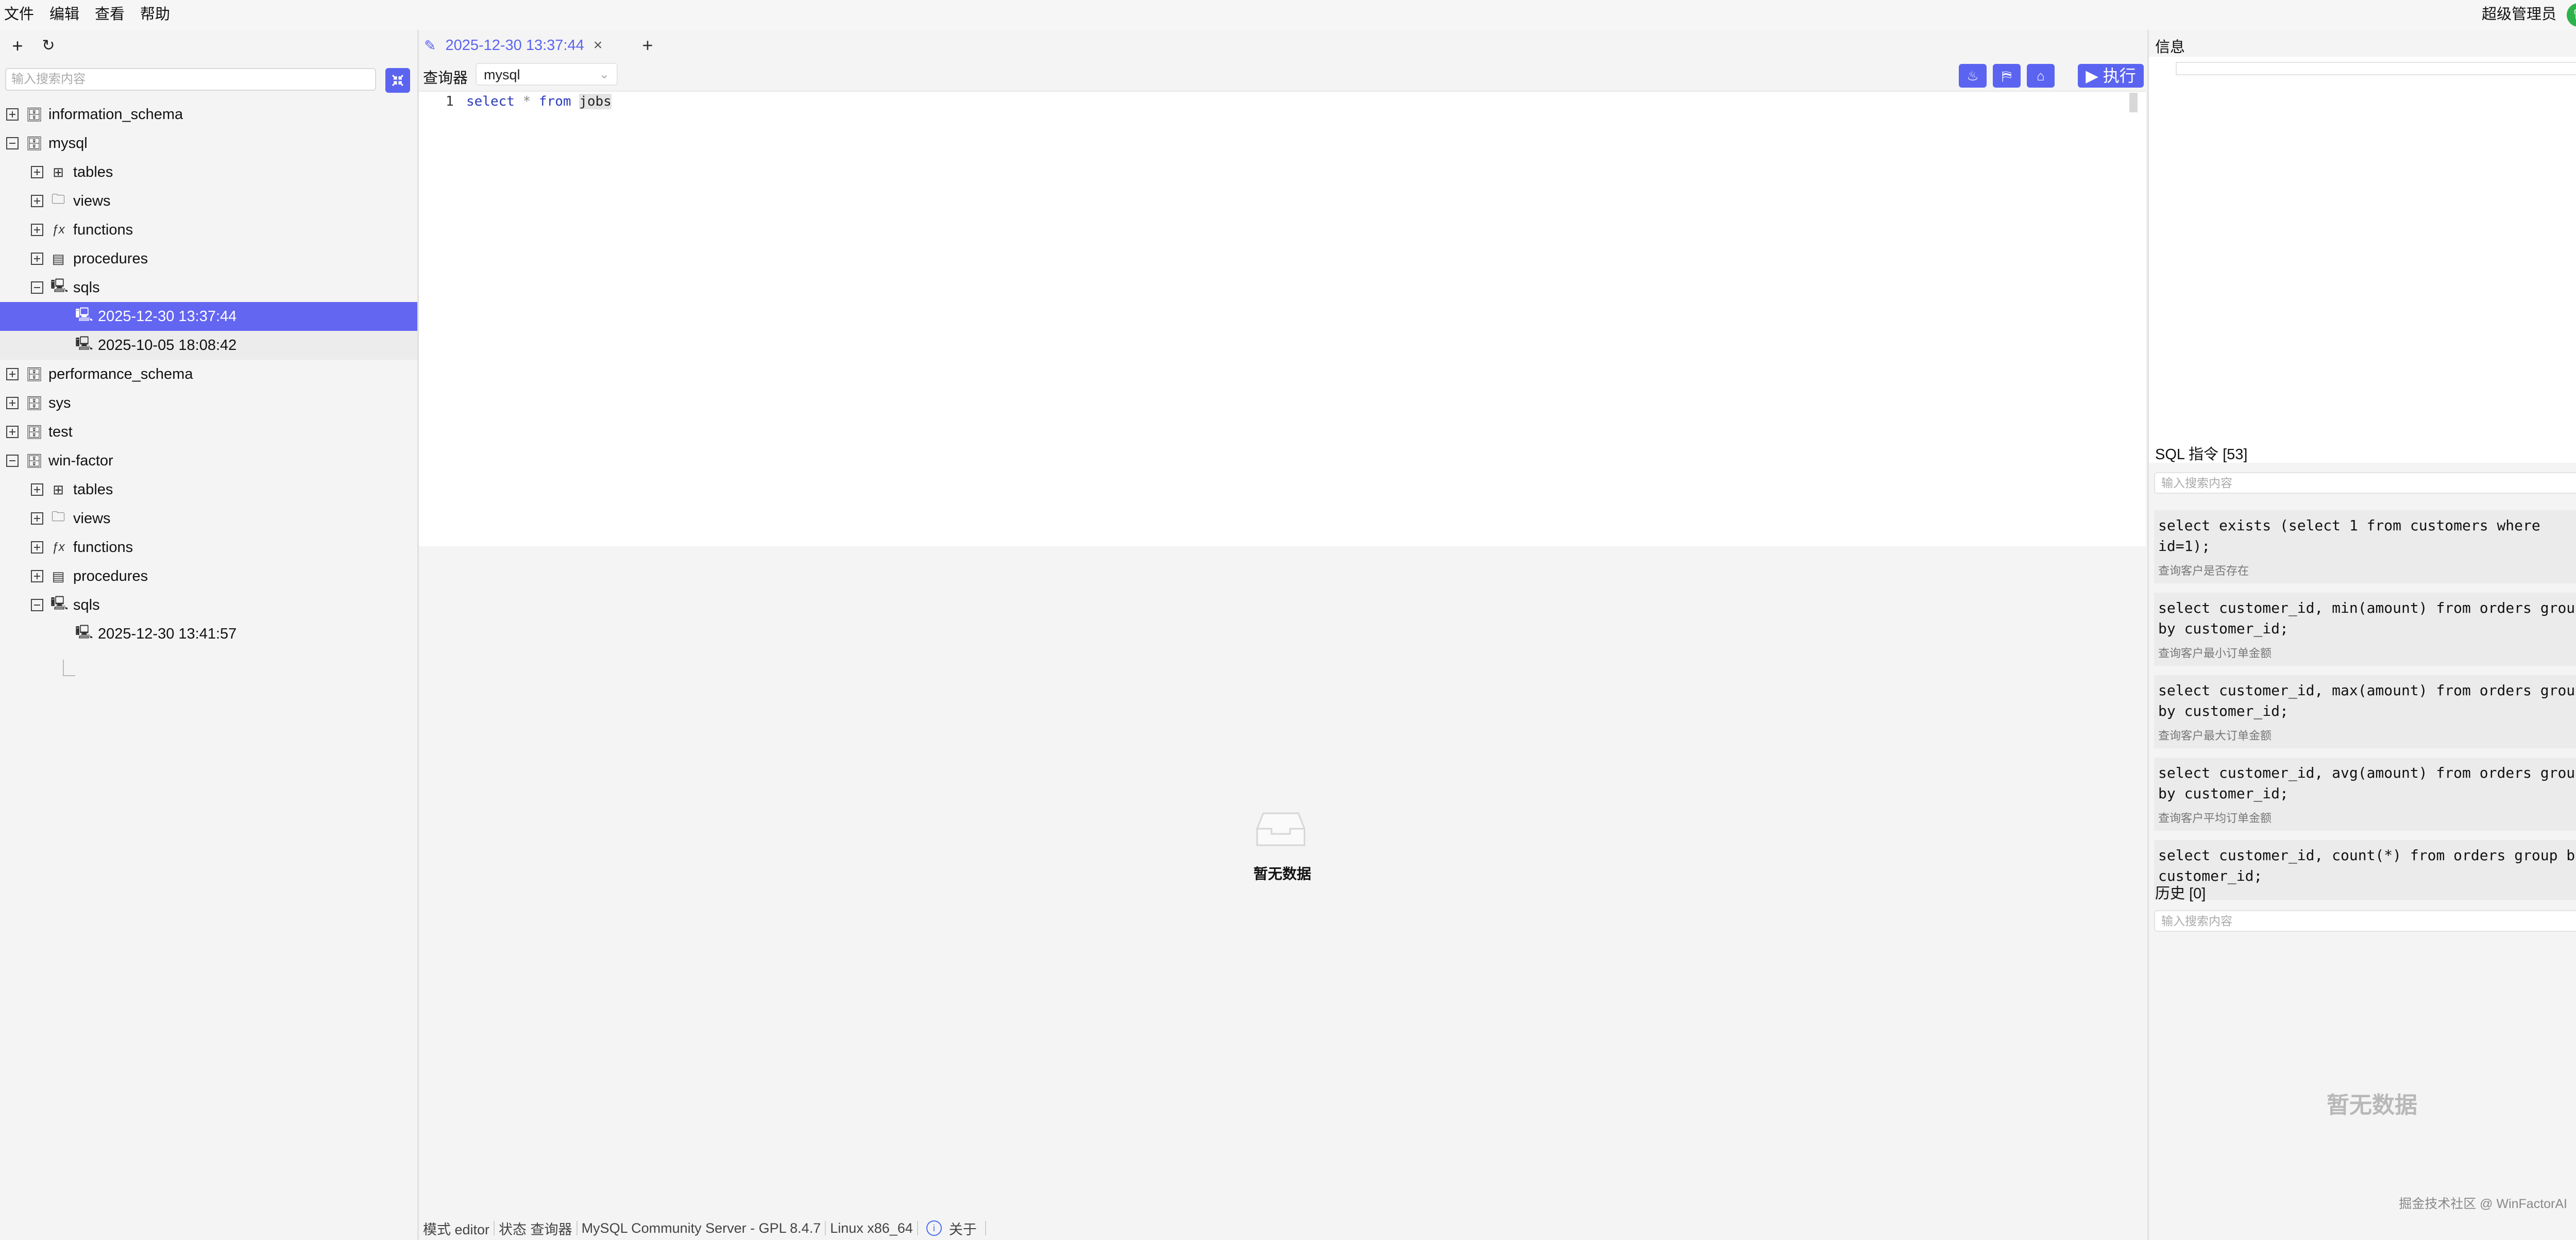  Describe the element at coordinates (190, 79) in the screenshot. I see `sidebar-search-input: 输入搜索内容` at that location.